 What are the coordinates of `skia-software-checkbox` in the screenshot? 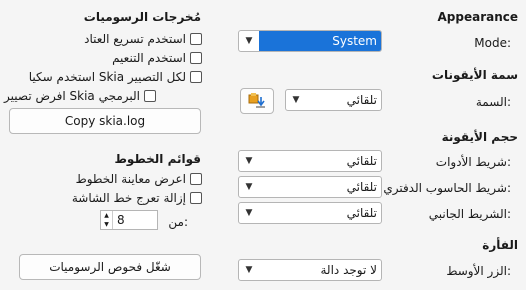 It's located at (150, 96).